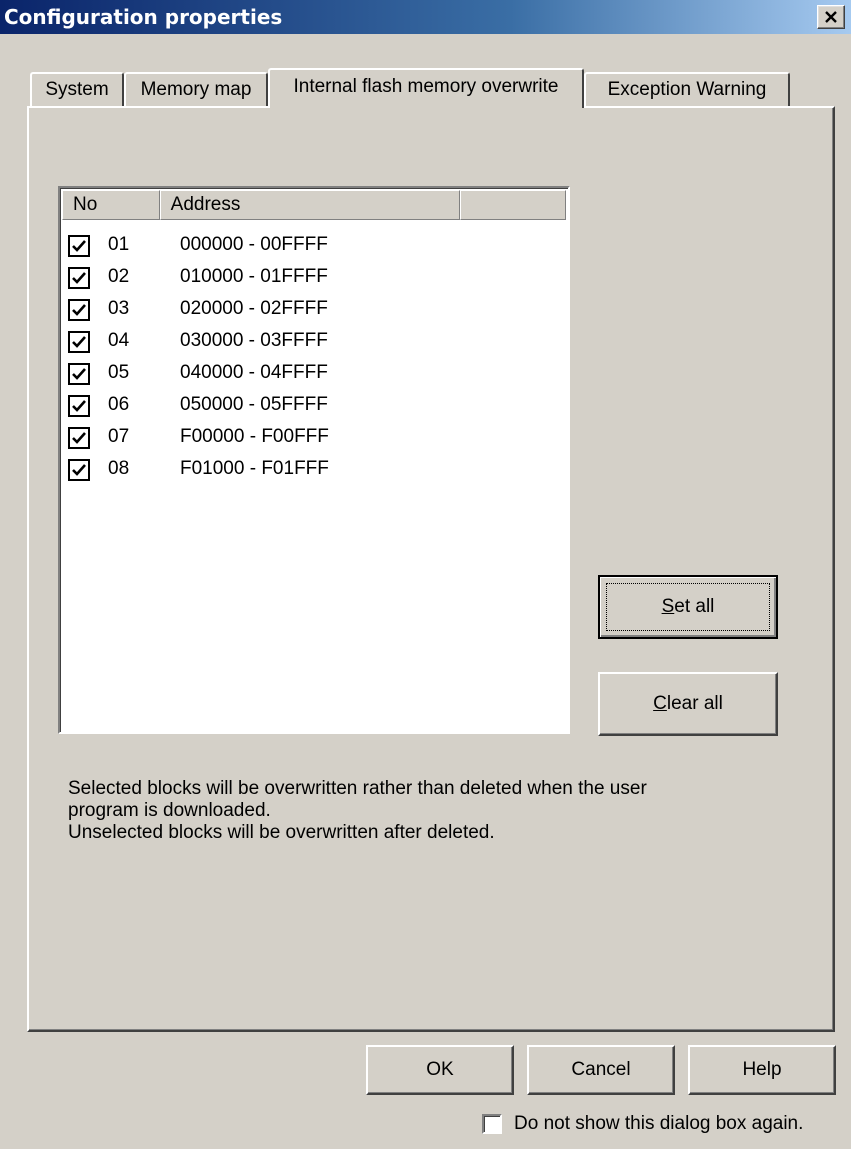  I want to click on clear-all-button: Clear all, so click(688, 704).